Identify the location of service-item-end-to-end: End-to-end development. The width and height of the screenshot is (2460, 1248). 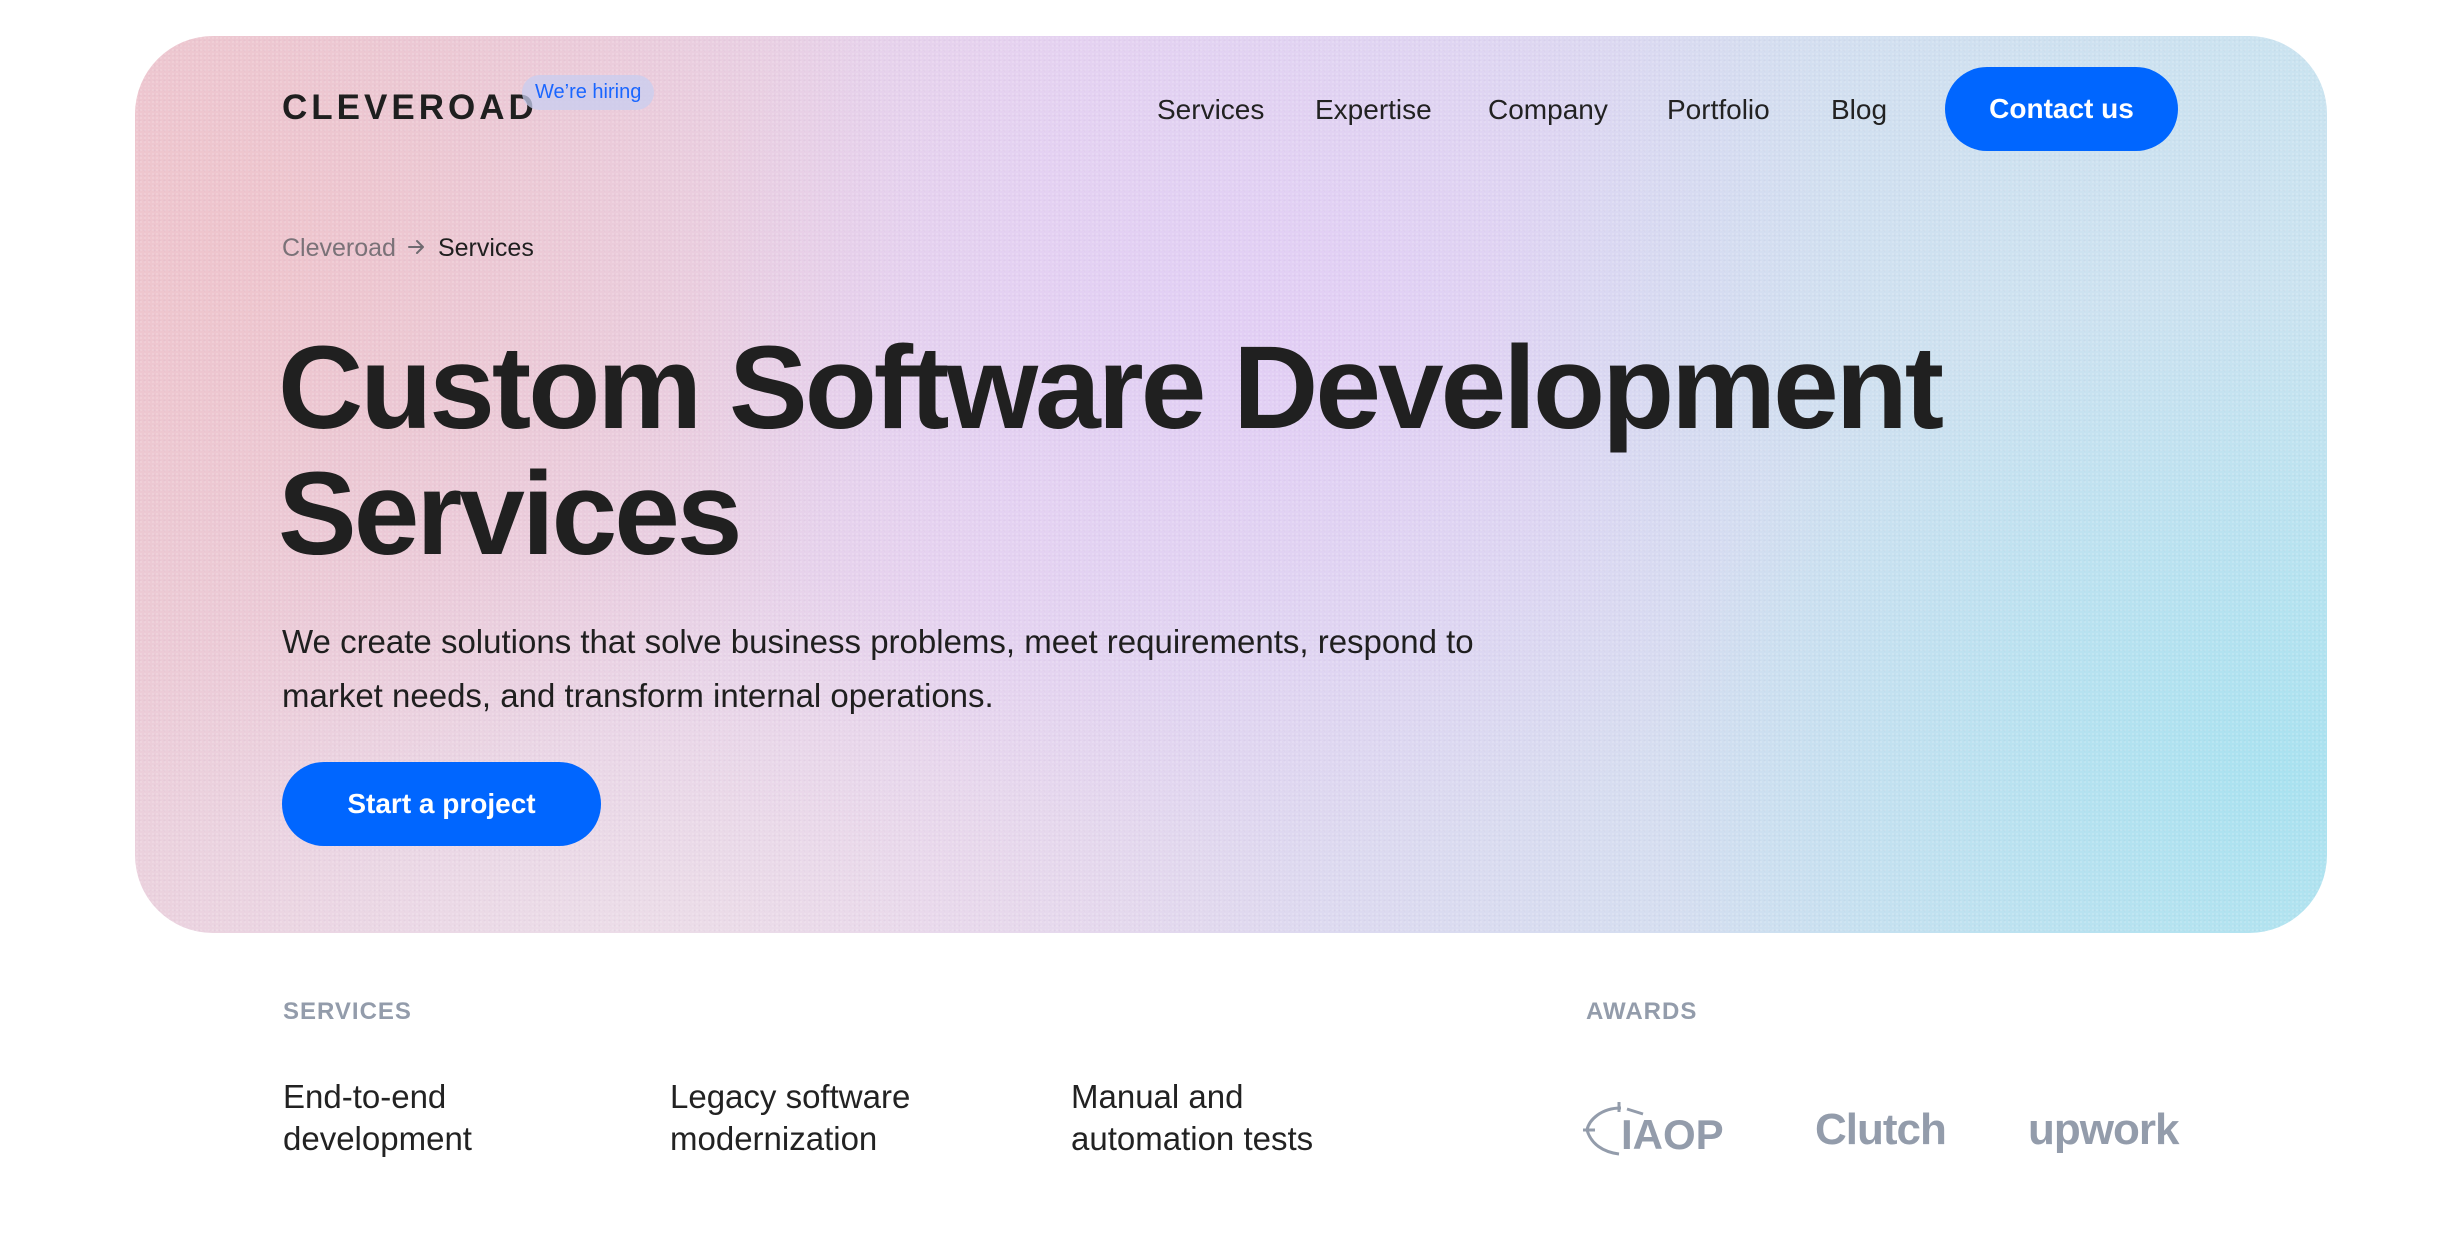
(377, 1118).